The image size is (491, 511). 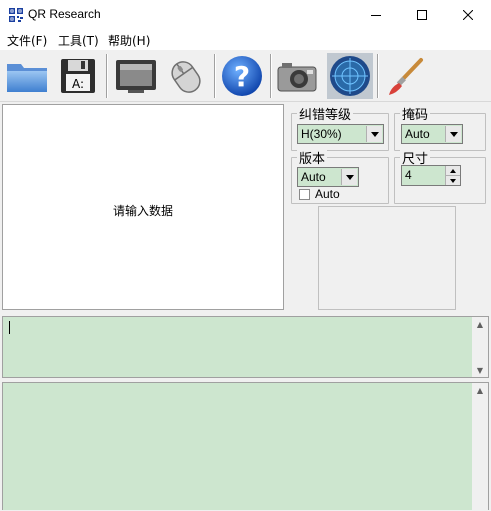 I want to click on mouse-icon, so click(x=186, y=77).